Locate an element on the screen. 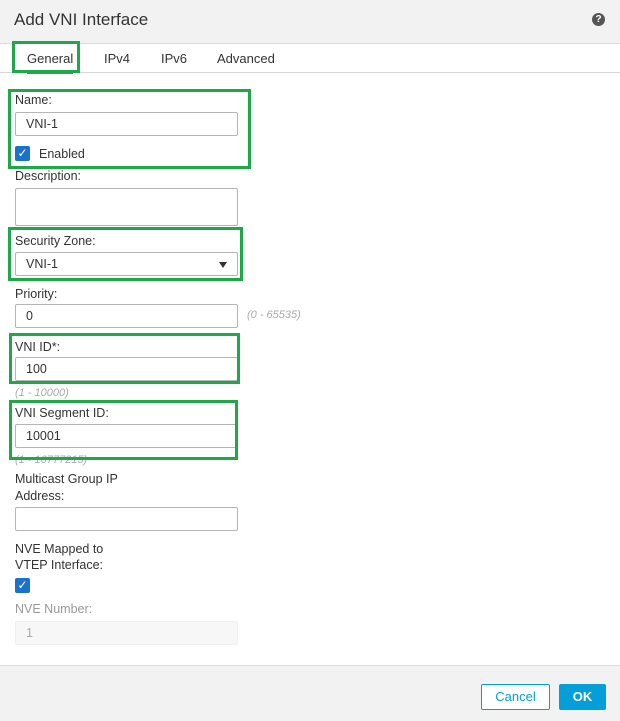  multicast-group-label-line1: Multicast Group IP is located at coordinates (66, 479).